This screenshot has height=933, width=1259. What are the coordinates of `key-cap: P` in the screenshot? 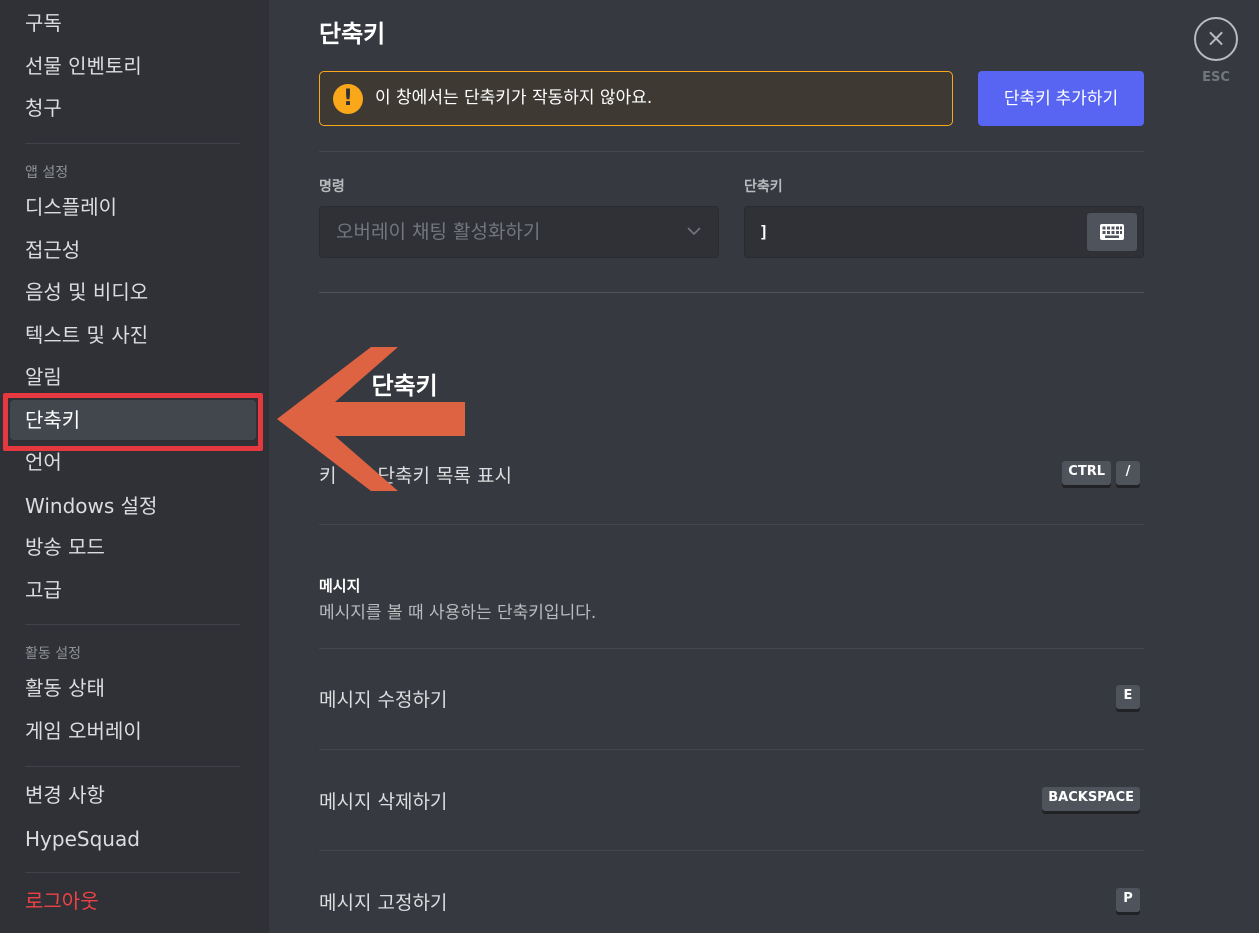 It's located at (1128, 900).